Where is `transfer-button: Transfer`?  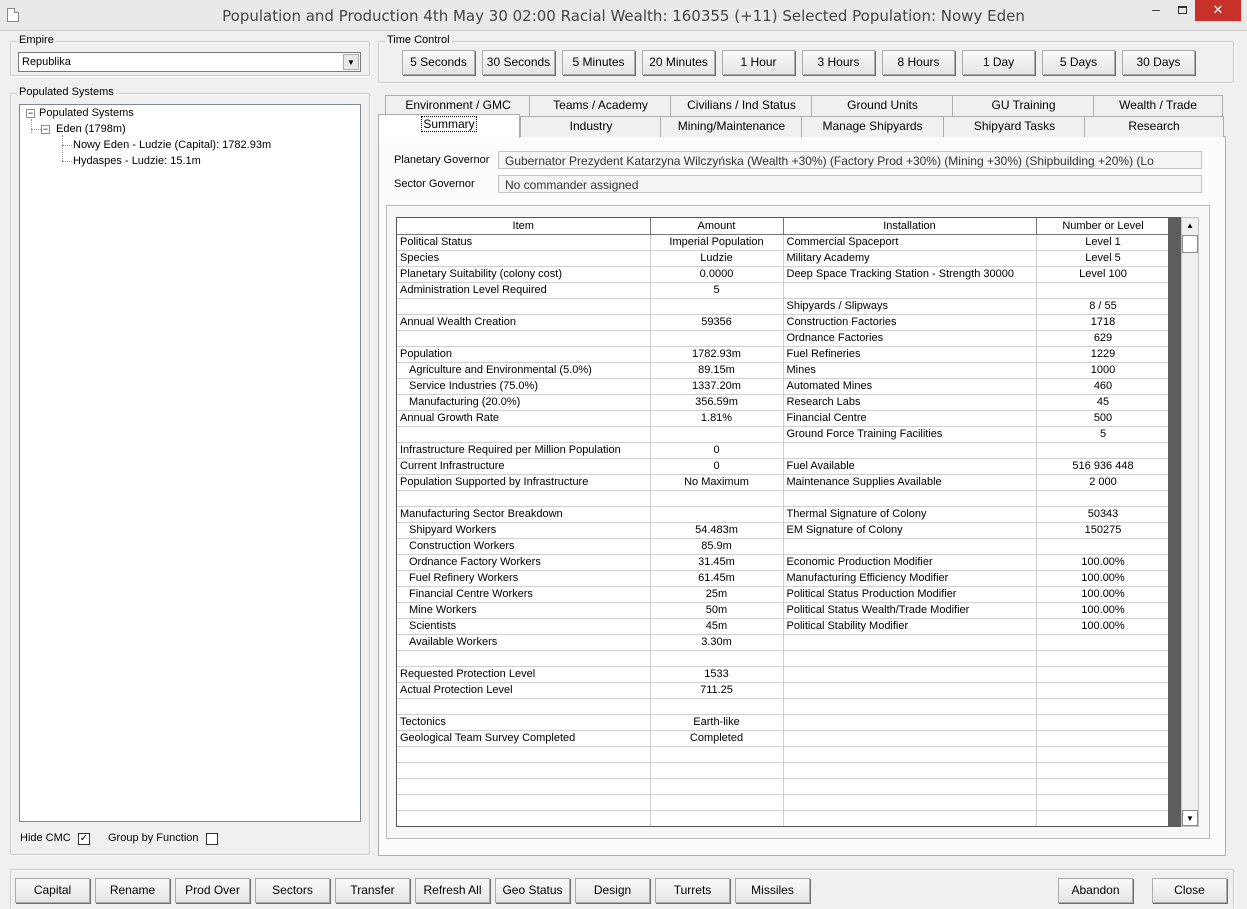 transfer-button: Transfer is located at coordinates (372, 890).